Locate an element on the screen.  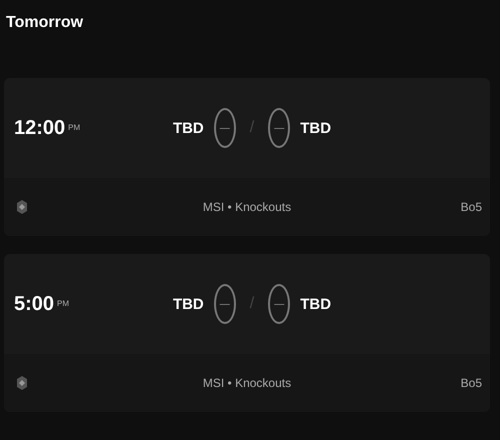
match-time: 5:00 is located at coordinates (34, 304).